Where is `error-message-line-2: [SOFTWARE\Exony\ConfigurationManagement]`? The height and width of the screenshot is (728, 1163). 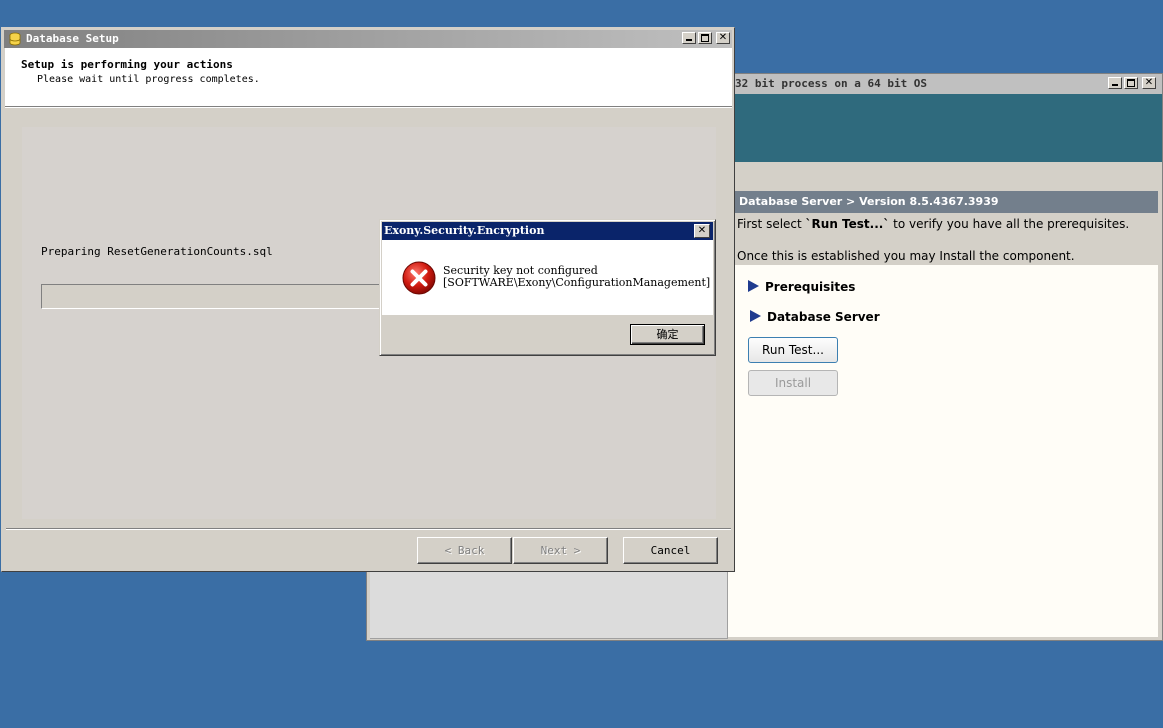 error-message-line-2: [SOFTWARE\Exony\ConfigurationManagement] is located at coordinates (577, 282).